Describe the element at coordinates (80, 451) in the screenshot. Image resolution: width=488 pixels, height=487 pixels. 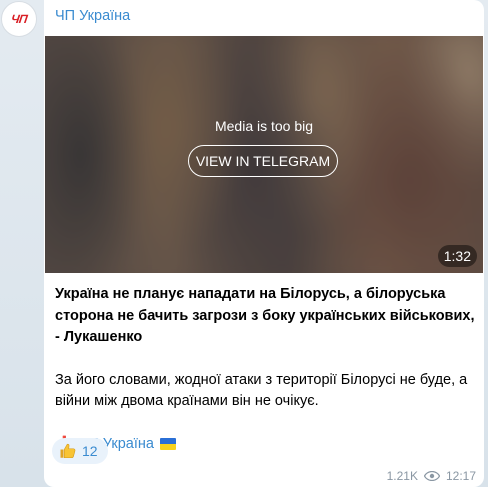
I see `reaction-thumbs-up: 12` at that location.